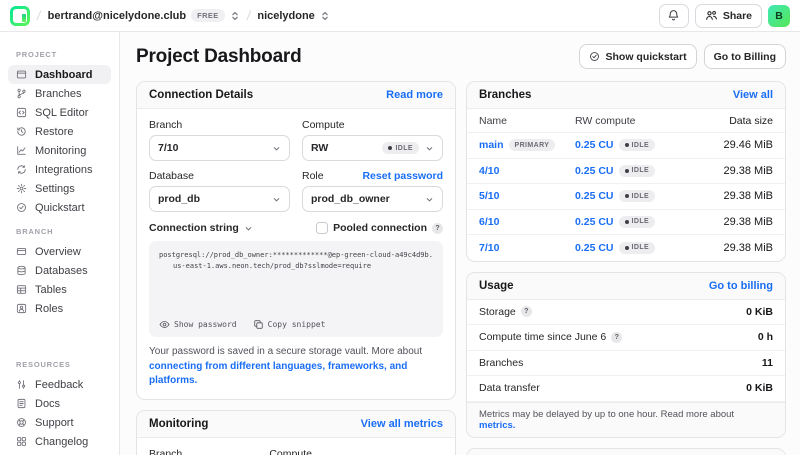 This screenshot has width=800, height=455. What do you see at coordinates (741, 286) in the screenshot?
I see `go-to-billing-link: Go to billing` at bounding box center [741, 286].